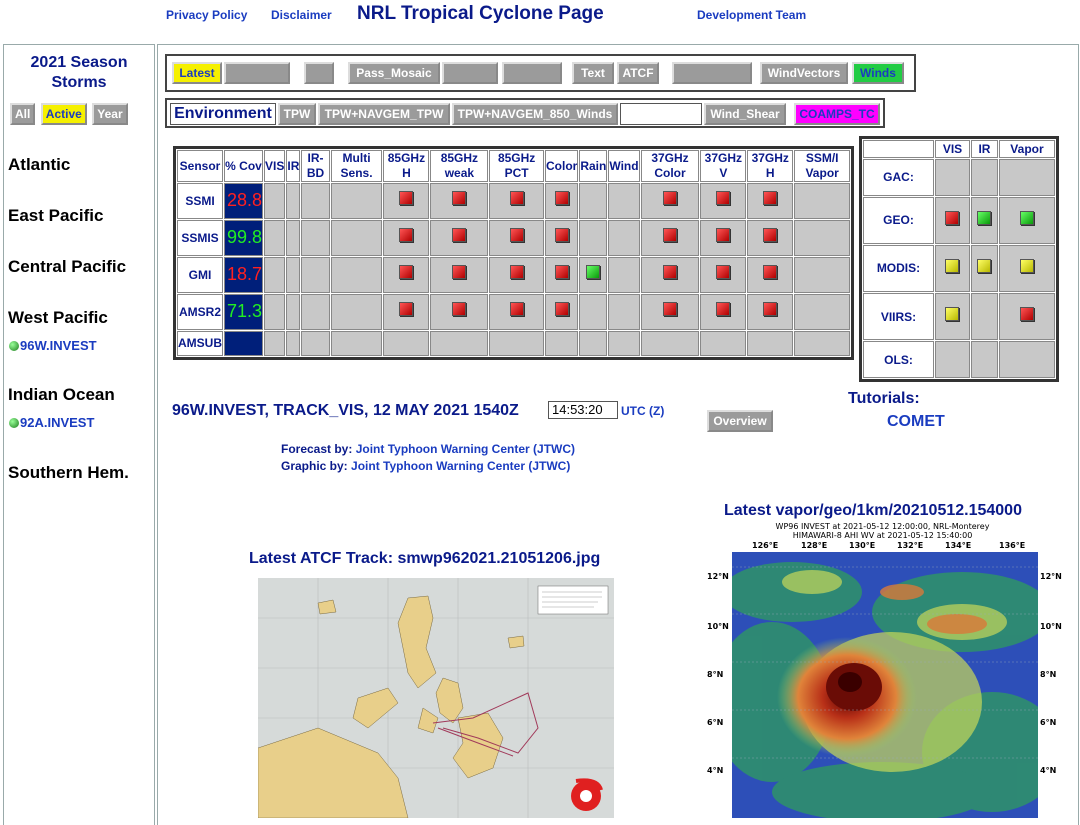 The width and height of the screenshot is (1080, 825). I want to click on atcf-button: ATCF, so click(638, 73).